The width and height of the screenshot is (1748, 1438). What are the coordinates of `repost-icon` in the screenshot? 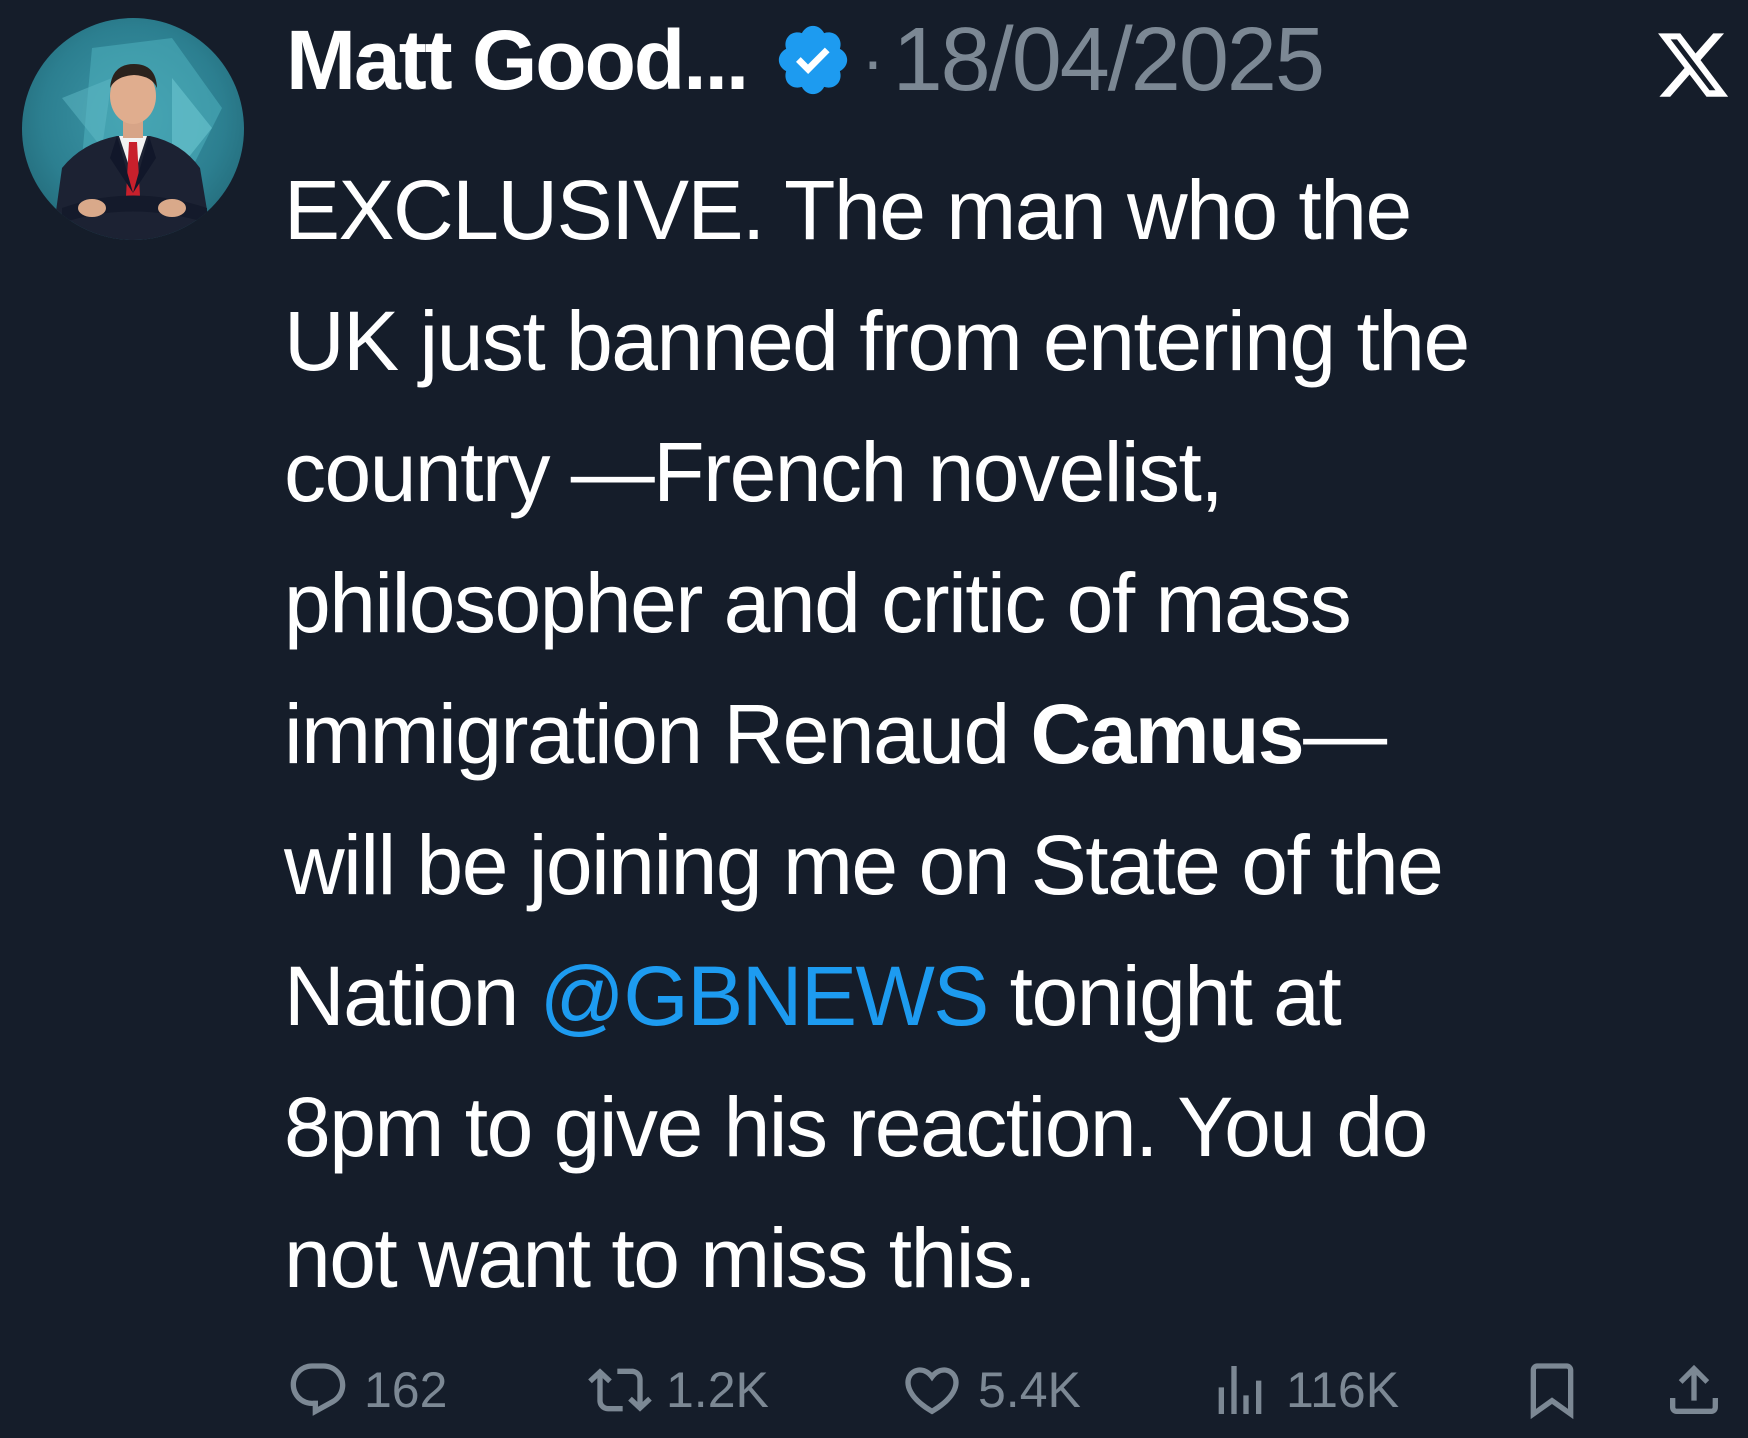 It's located at (620, 1390).